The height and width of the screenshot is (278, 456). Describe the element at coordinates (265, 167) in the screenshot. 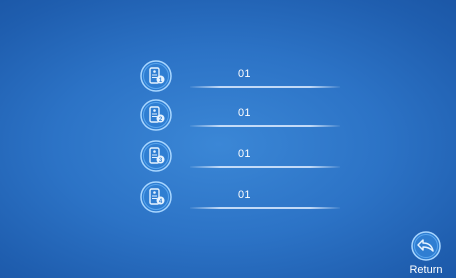

I see `row-3-underline` at that location.